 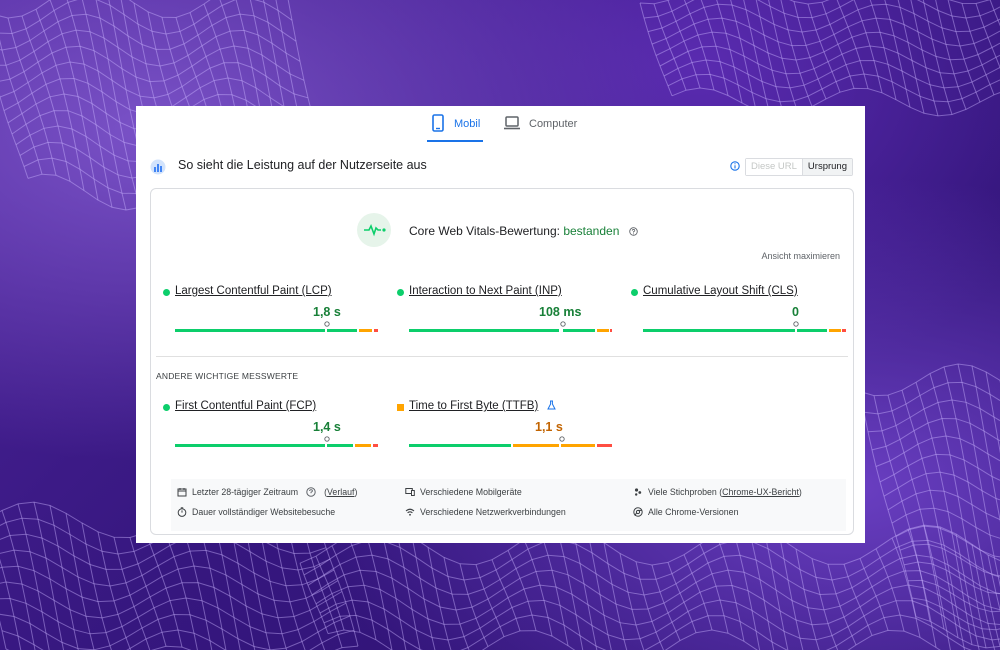 What do you see at coordinates (247, 291) in the screenshot?
I see `metric-lcp-name: Largest Contentful Paint (LCP)` at bounding box center [247, 291].